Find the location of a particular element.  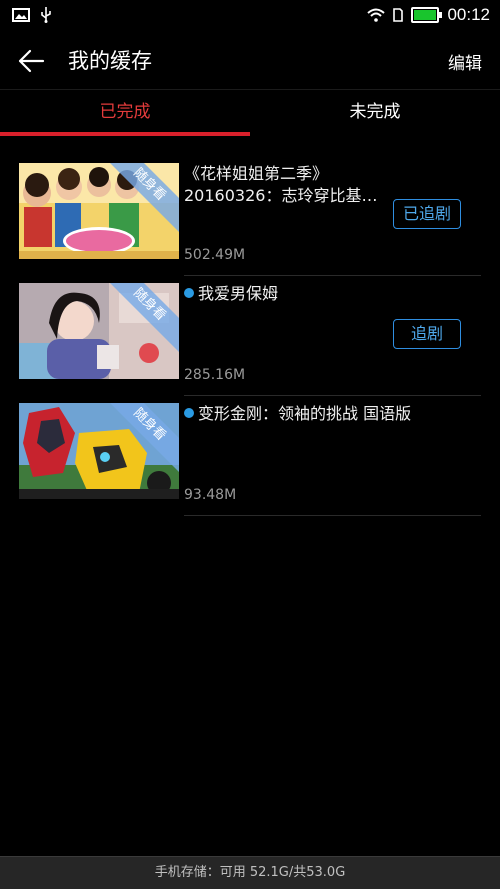

tab-bar: 已完成 未完成 is located at coordinates (250, 112).